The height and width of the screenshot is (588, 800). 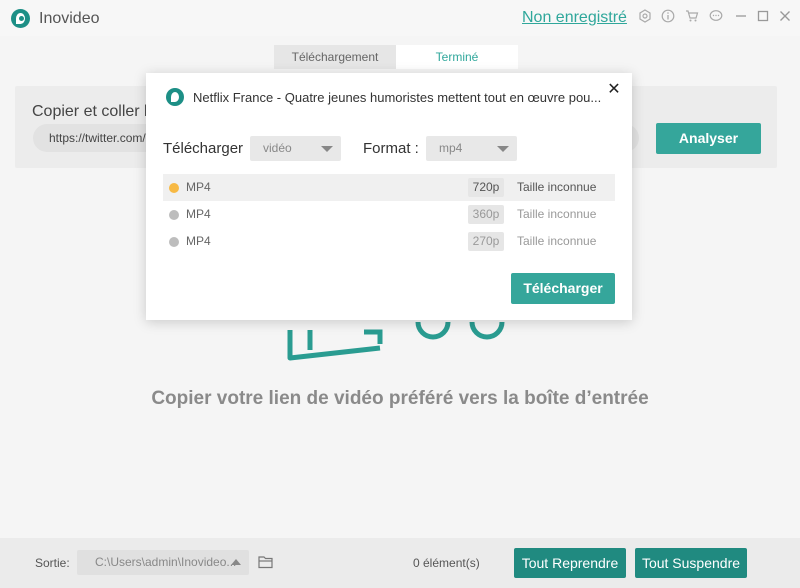 I want to click on resume-all-button: Tout Reprendre, so click(x=570, y=563).